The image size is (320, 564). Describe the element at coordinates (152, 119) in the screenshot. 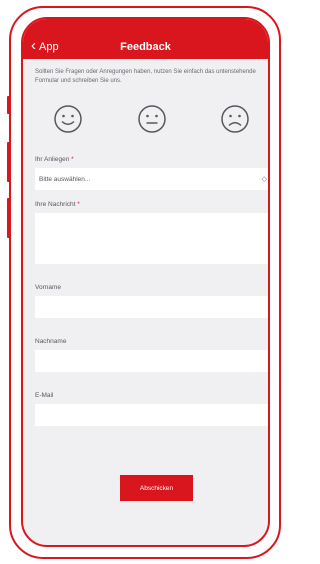

I see `neutral-face-icon` at that location.